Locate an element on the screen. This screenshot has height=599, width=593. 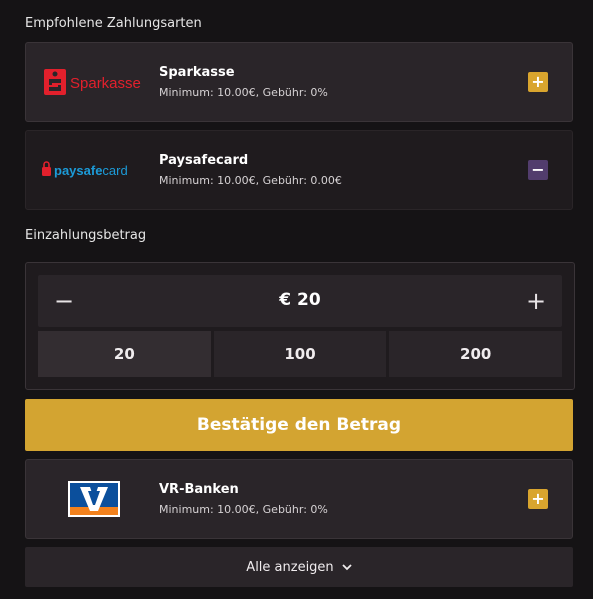
svg-text: paysafecard is located at coordinates (91, 170).